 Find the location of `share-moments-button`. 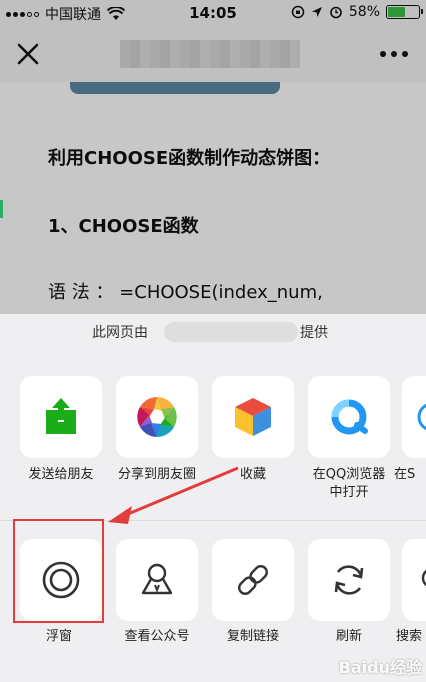

share-moments-button is located at coordinates (157, 417).